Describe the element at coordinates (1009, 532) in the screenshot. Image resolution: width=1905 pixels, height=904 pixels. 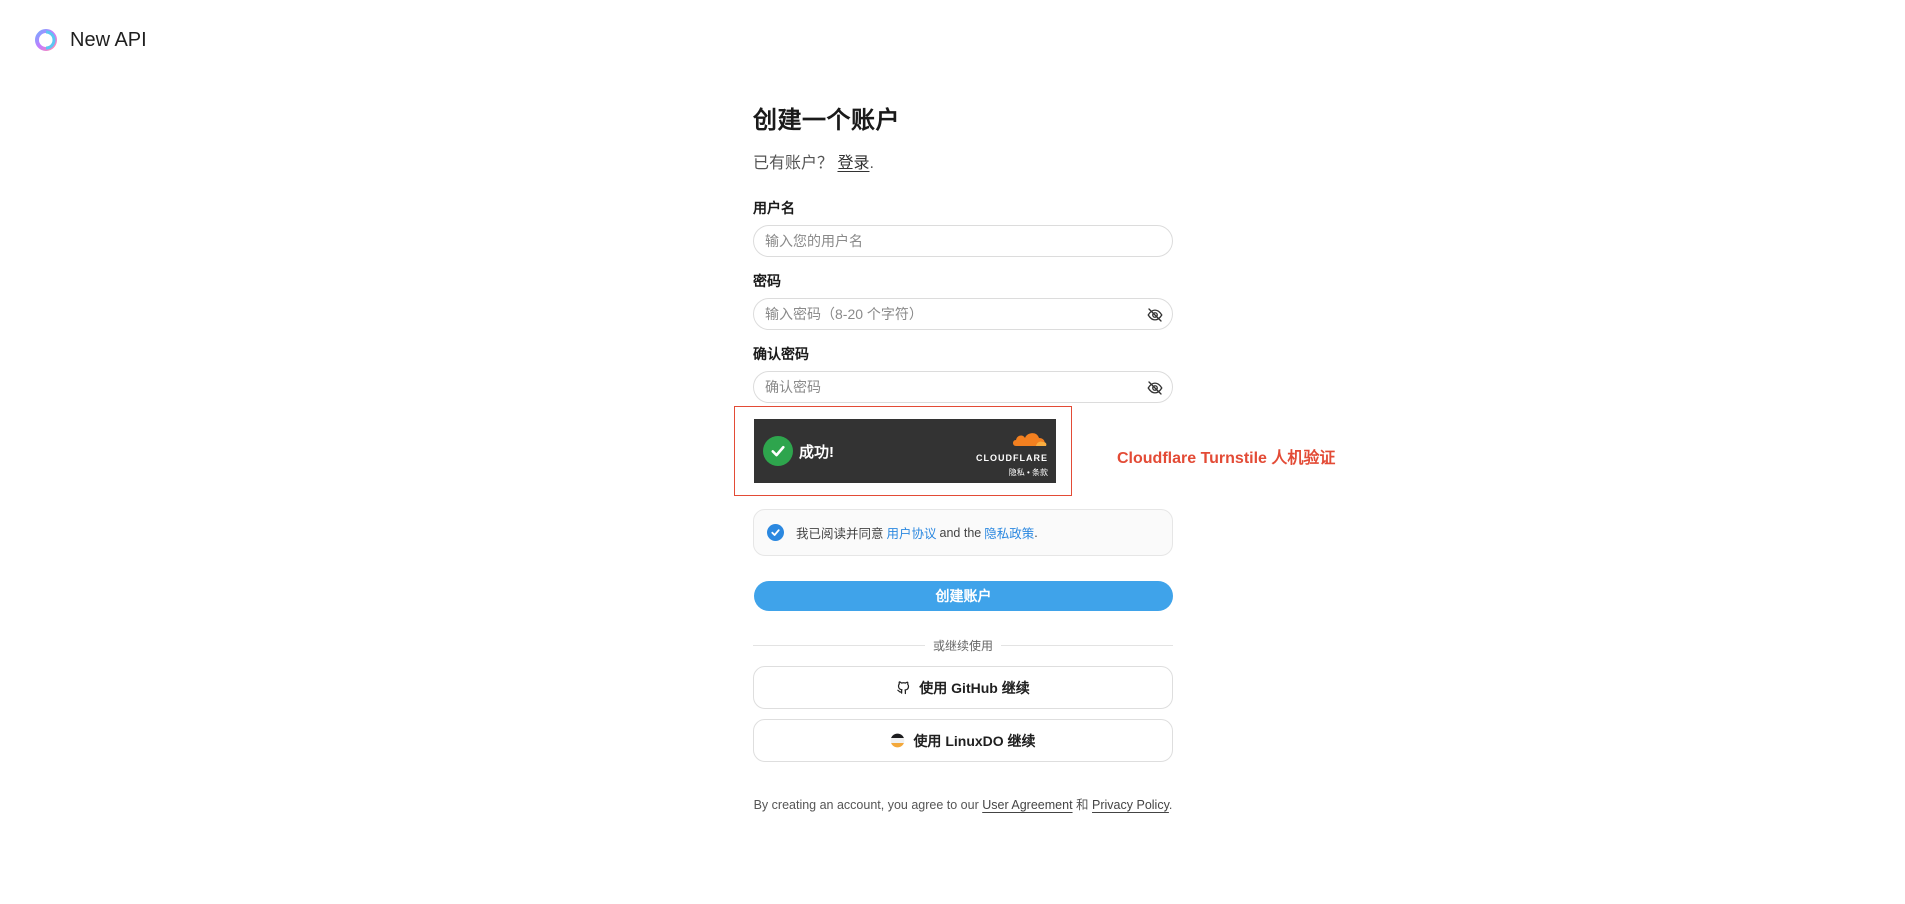
I see `privacy-policy-link: 隐私政策` at that location.